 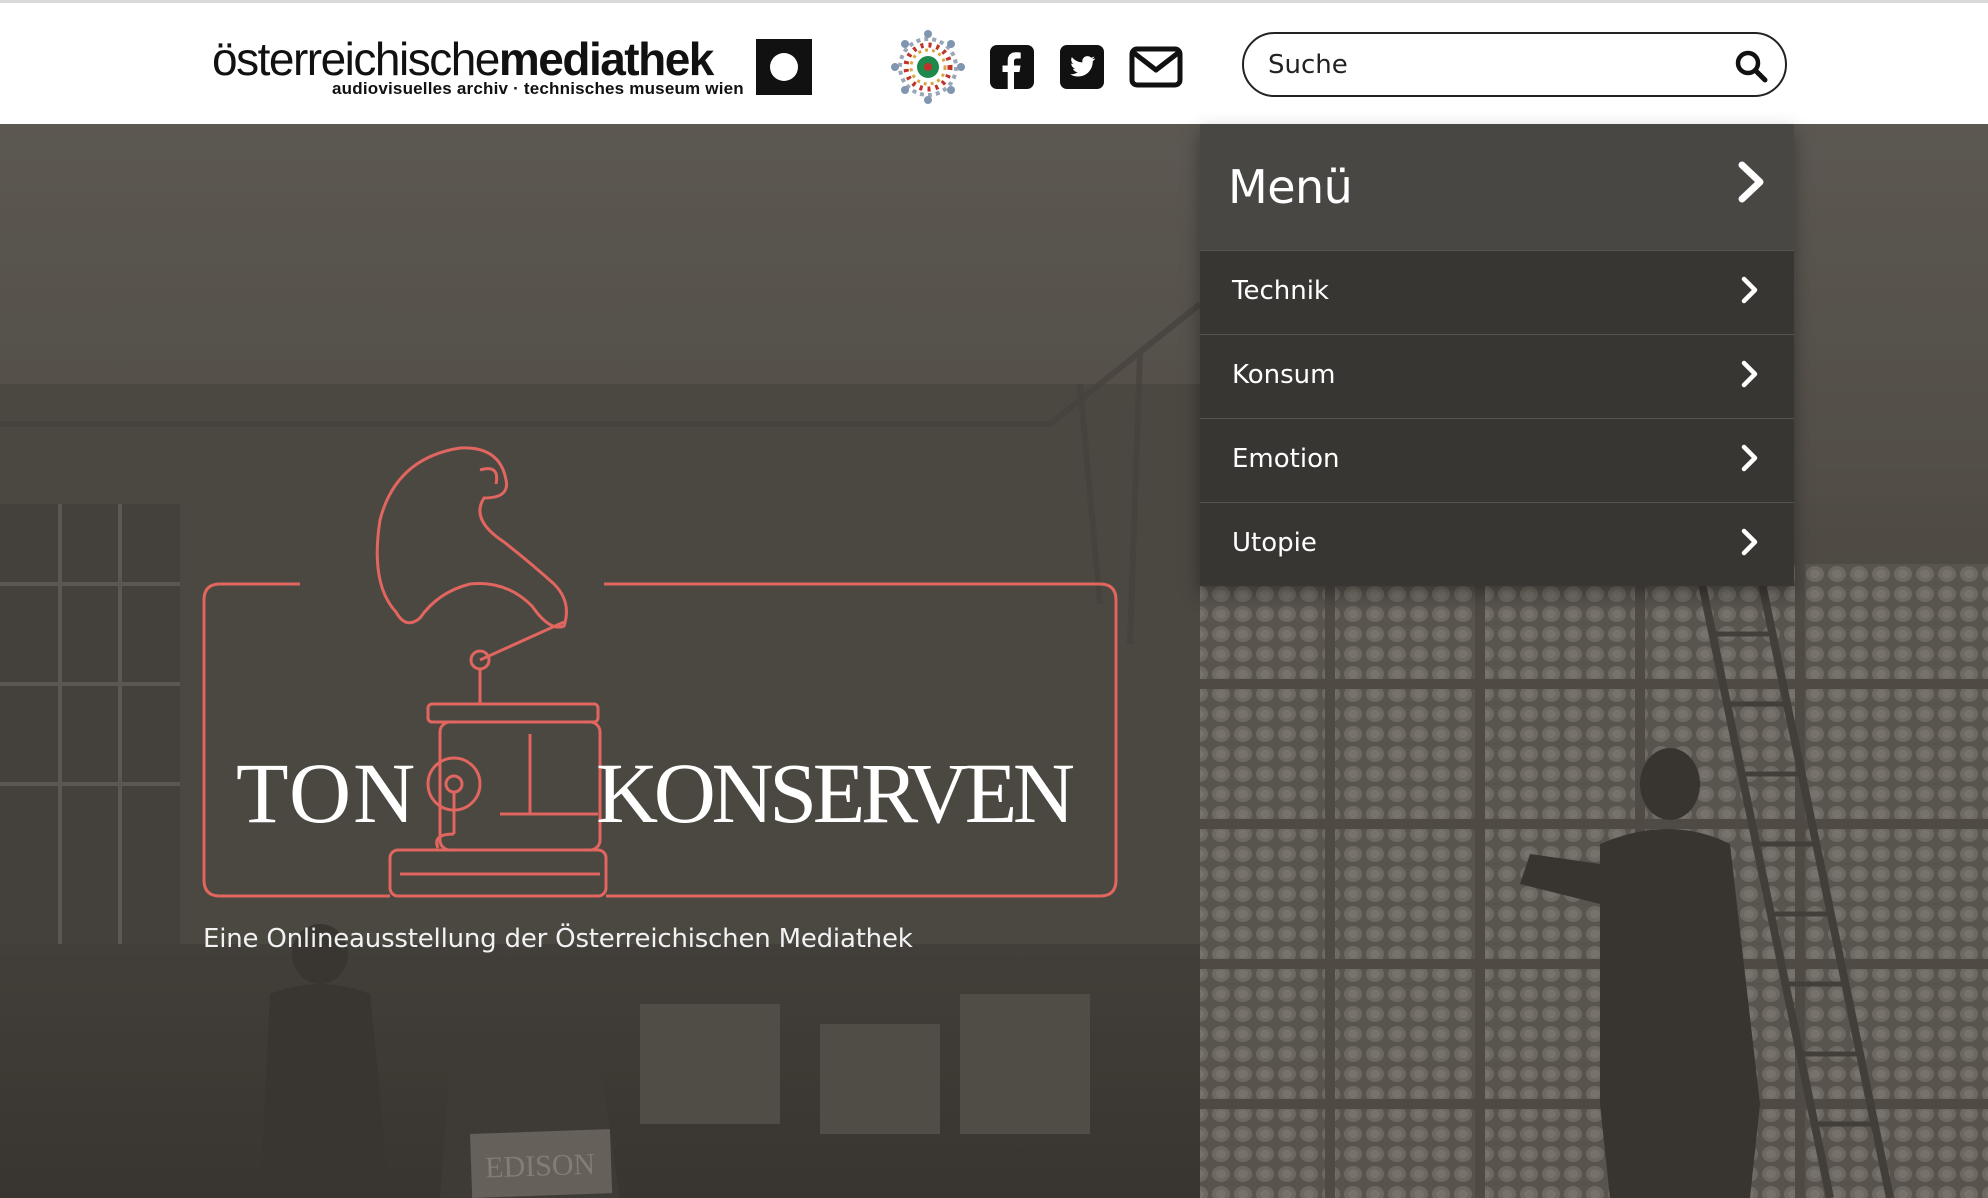 I want to click on mail-icon, so click(x=1156, y=67).